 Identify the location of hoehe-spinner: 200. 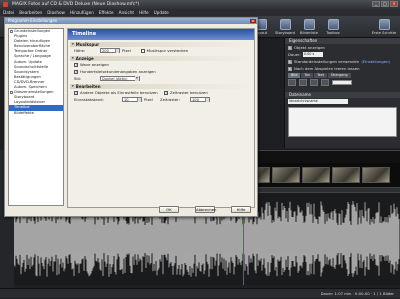
(110, 50).